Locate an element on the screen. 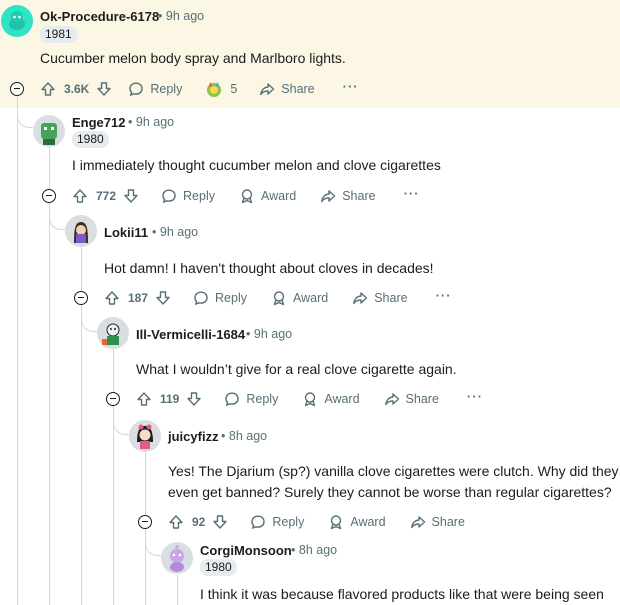 Image resolution: width=620 pixels, height=605 pixels. comment-actions: 772 Reply Award Share ··· is located at coordinates (246, 196).